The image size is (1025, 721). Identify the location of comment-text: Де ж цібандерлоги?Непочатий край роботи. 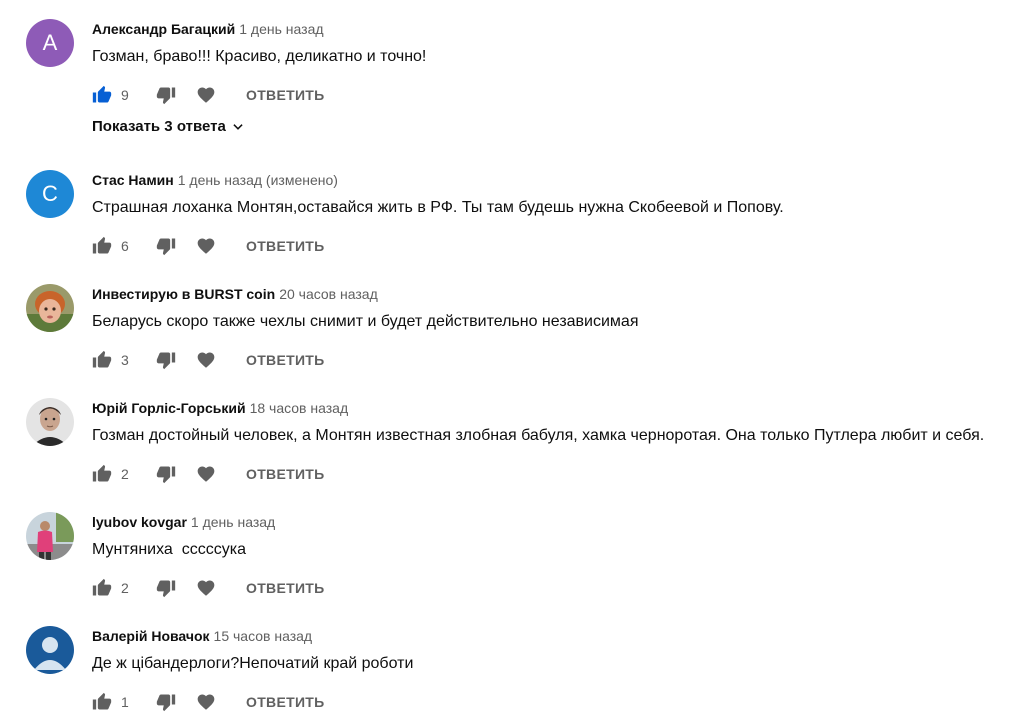
(253, 663).